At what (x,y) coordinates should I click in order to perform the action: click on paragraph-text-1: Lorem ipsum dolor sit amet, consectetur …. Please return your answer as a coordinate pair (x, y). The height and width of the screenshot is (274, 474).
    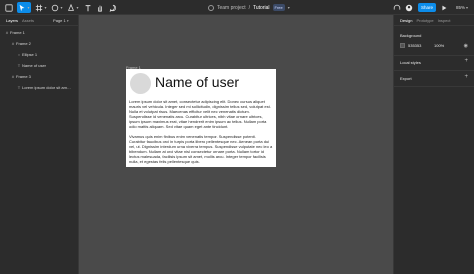
    Looking at the image, I should click on (201, 114).